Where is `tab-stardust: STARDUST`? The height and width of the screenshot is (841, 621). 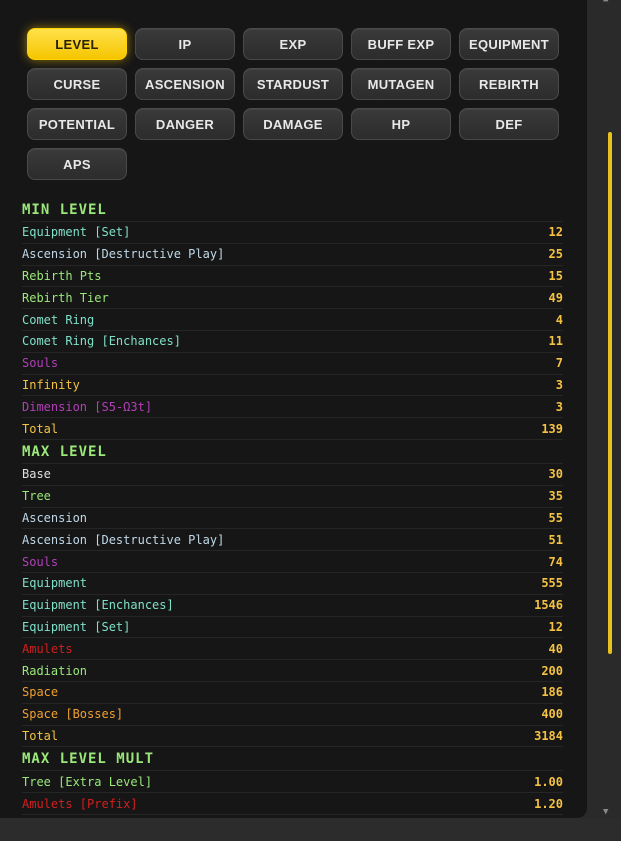 tab-stardust: STARDUST is located at coordinates (293, 84).